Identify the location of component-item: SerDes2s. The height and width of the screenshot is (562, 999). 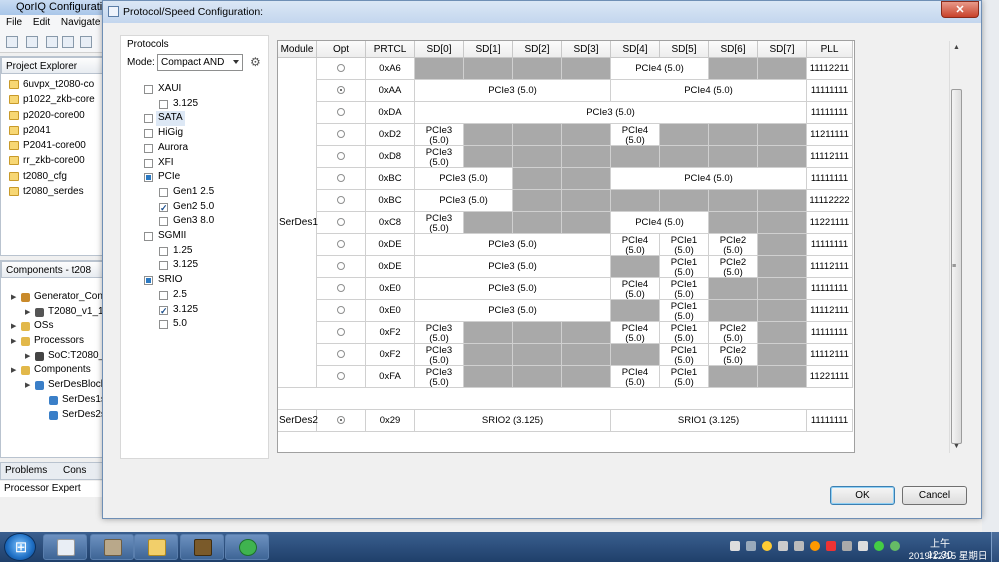
(55, 415).